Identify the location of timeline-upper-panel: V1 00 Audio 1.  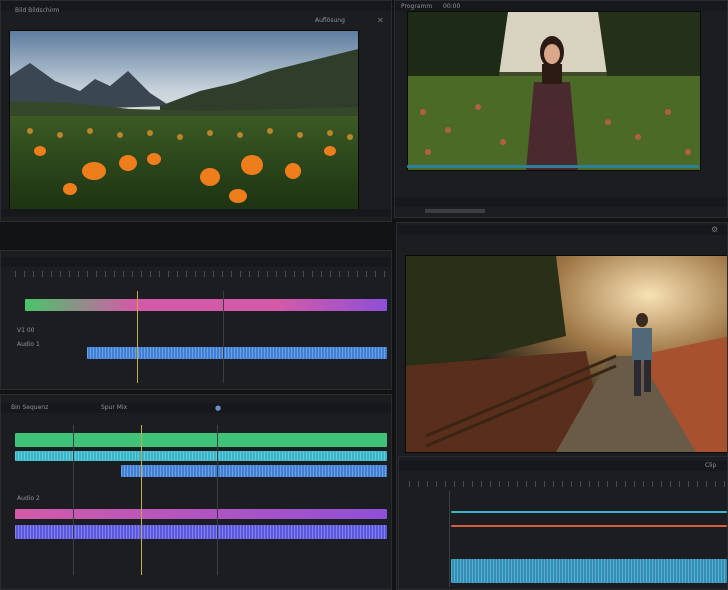
(196, 320).